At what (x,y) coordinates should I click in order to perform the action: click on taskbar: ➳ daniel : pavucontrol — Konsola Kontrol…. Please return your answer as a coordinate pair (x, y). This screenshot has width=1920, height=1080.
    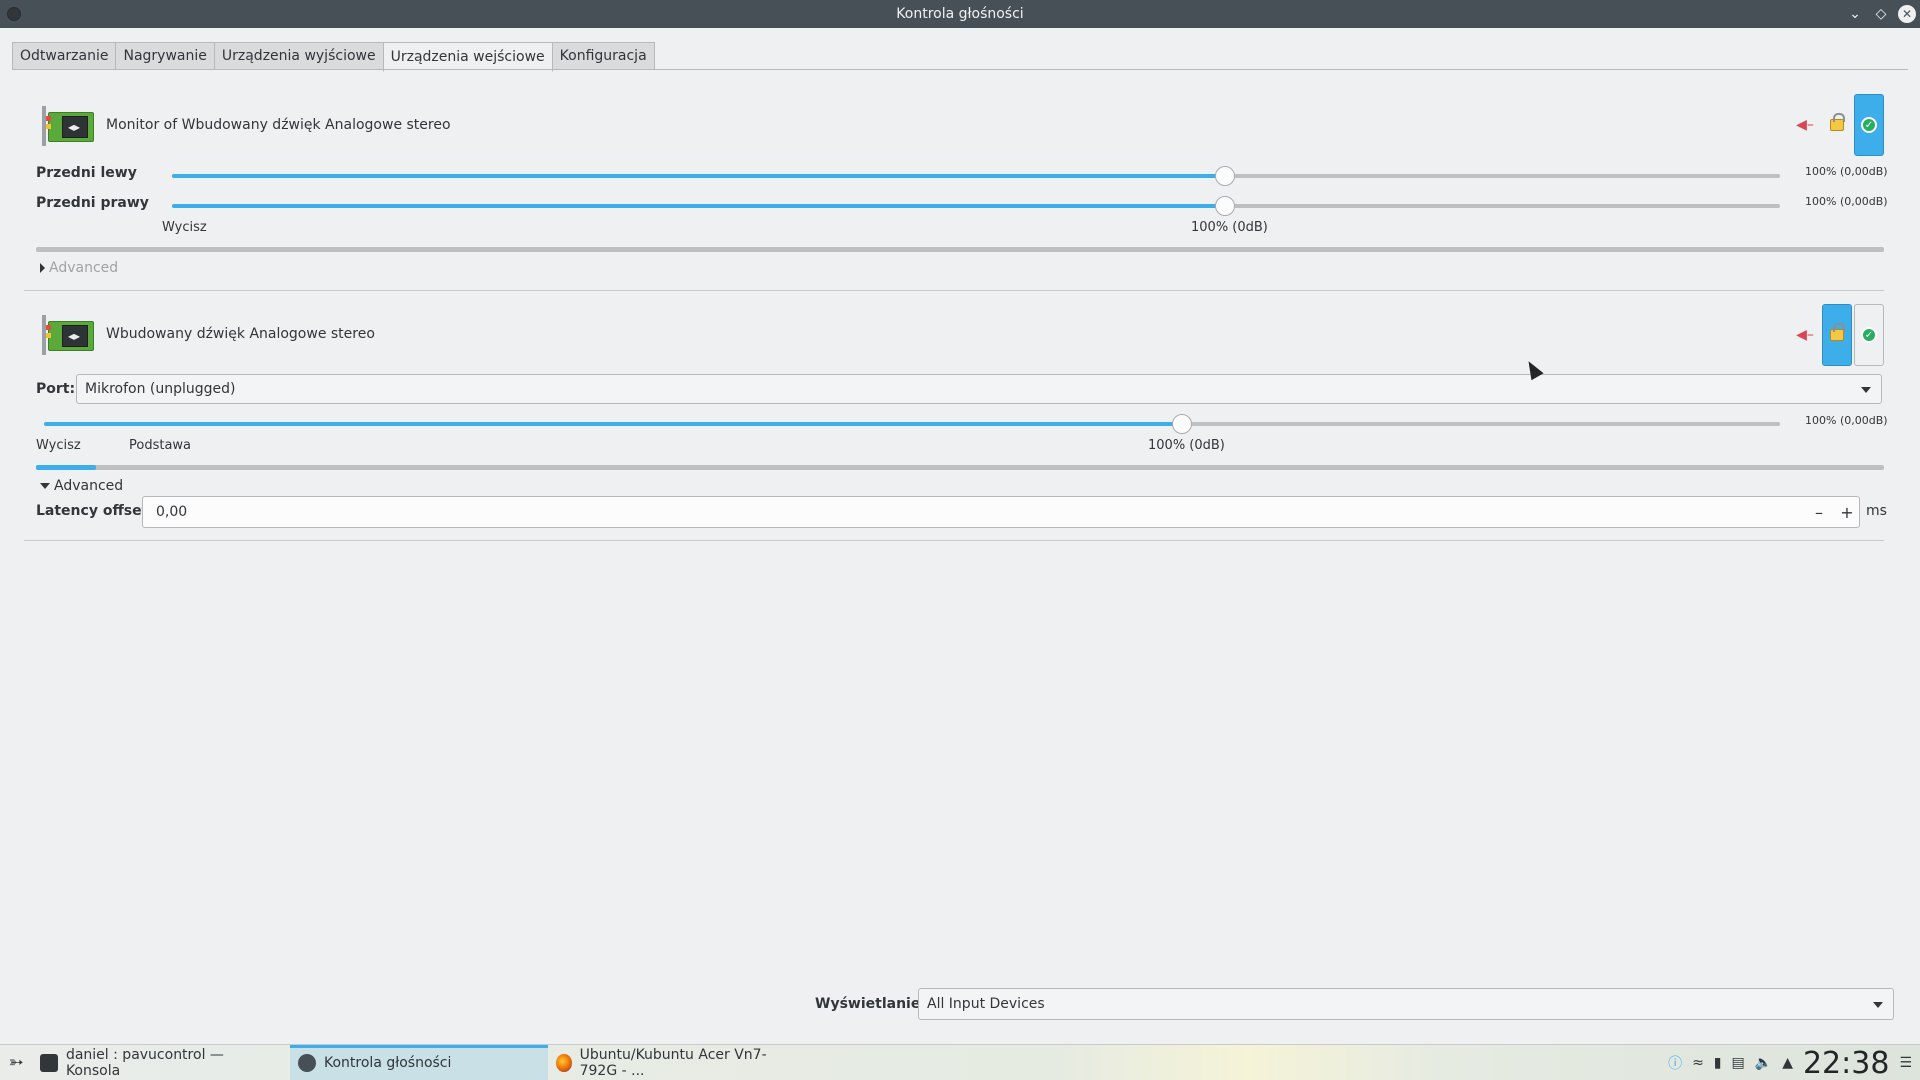
    Looking at the image, I should click on (960, 1062).